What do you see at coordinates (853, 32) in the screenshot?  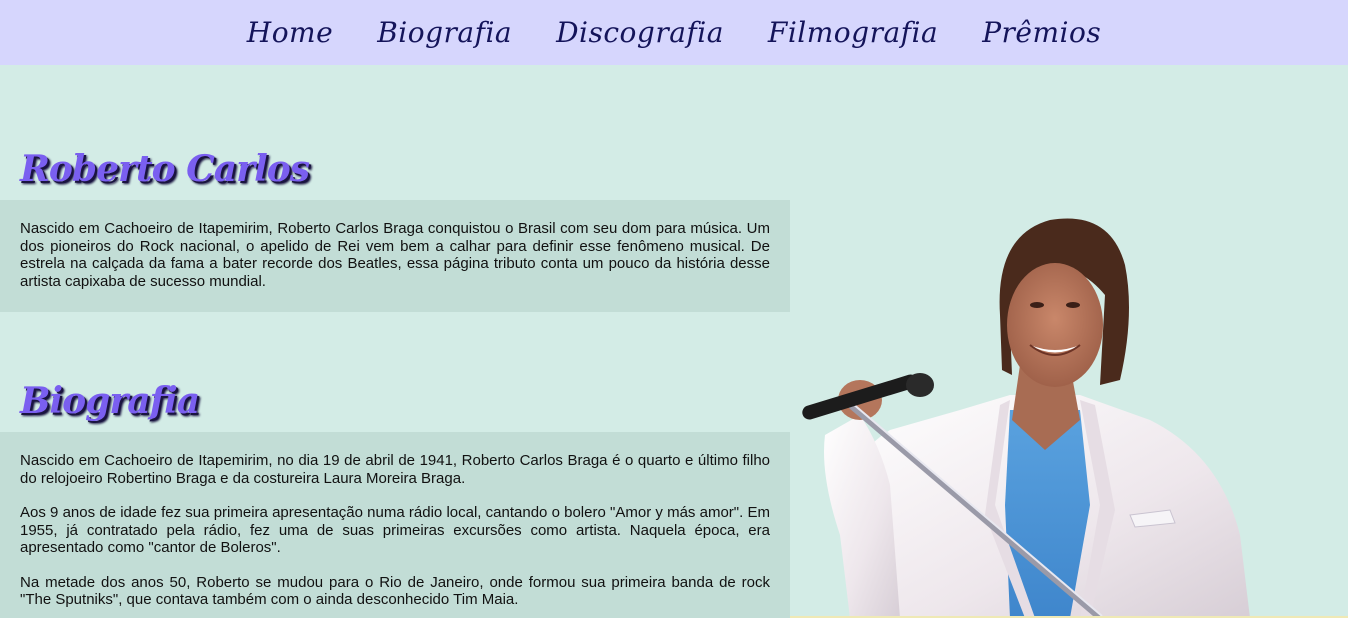 I see `nav-filmografia-link: Filmografia` at bounding box center [853, 32].